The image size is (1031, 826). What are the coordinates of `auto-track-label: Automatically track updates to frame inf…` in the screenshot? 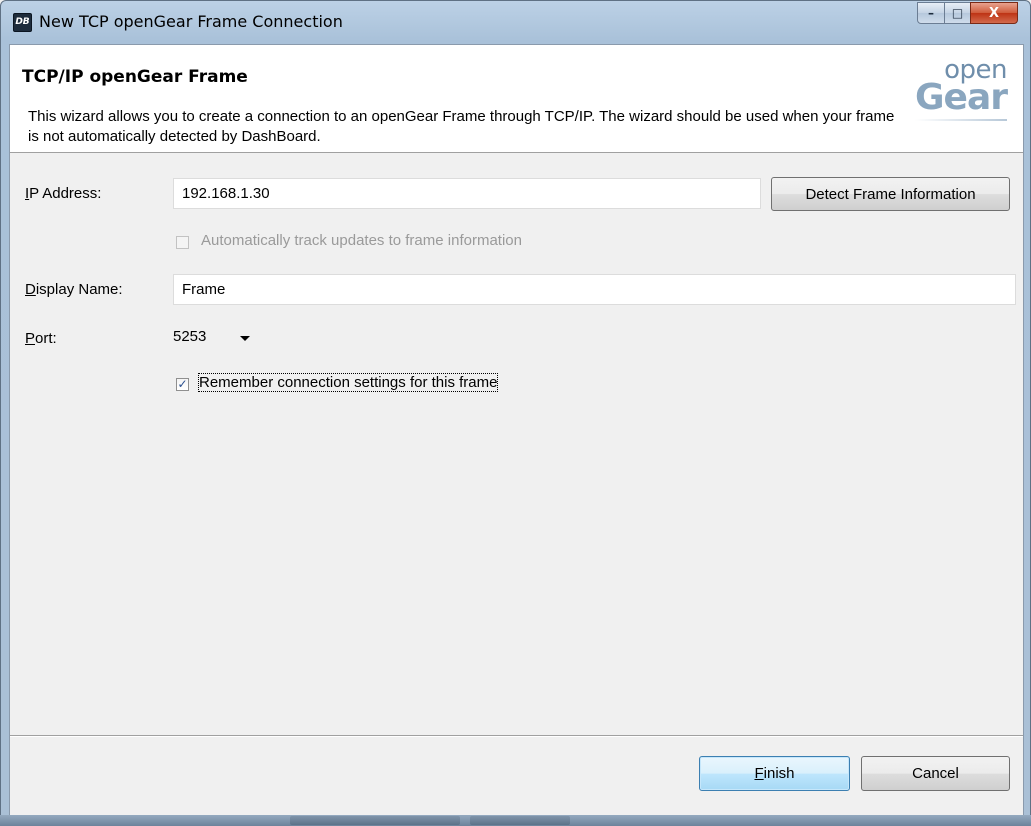 It's located at (361, 240).